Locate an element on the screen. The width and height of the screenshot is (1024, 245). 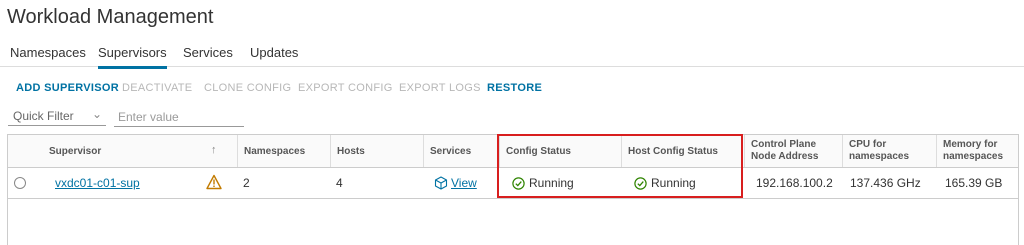
header-control-plane-line1: Control Plane is located at coordinates (784, 144).